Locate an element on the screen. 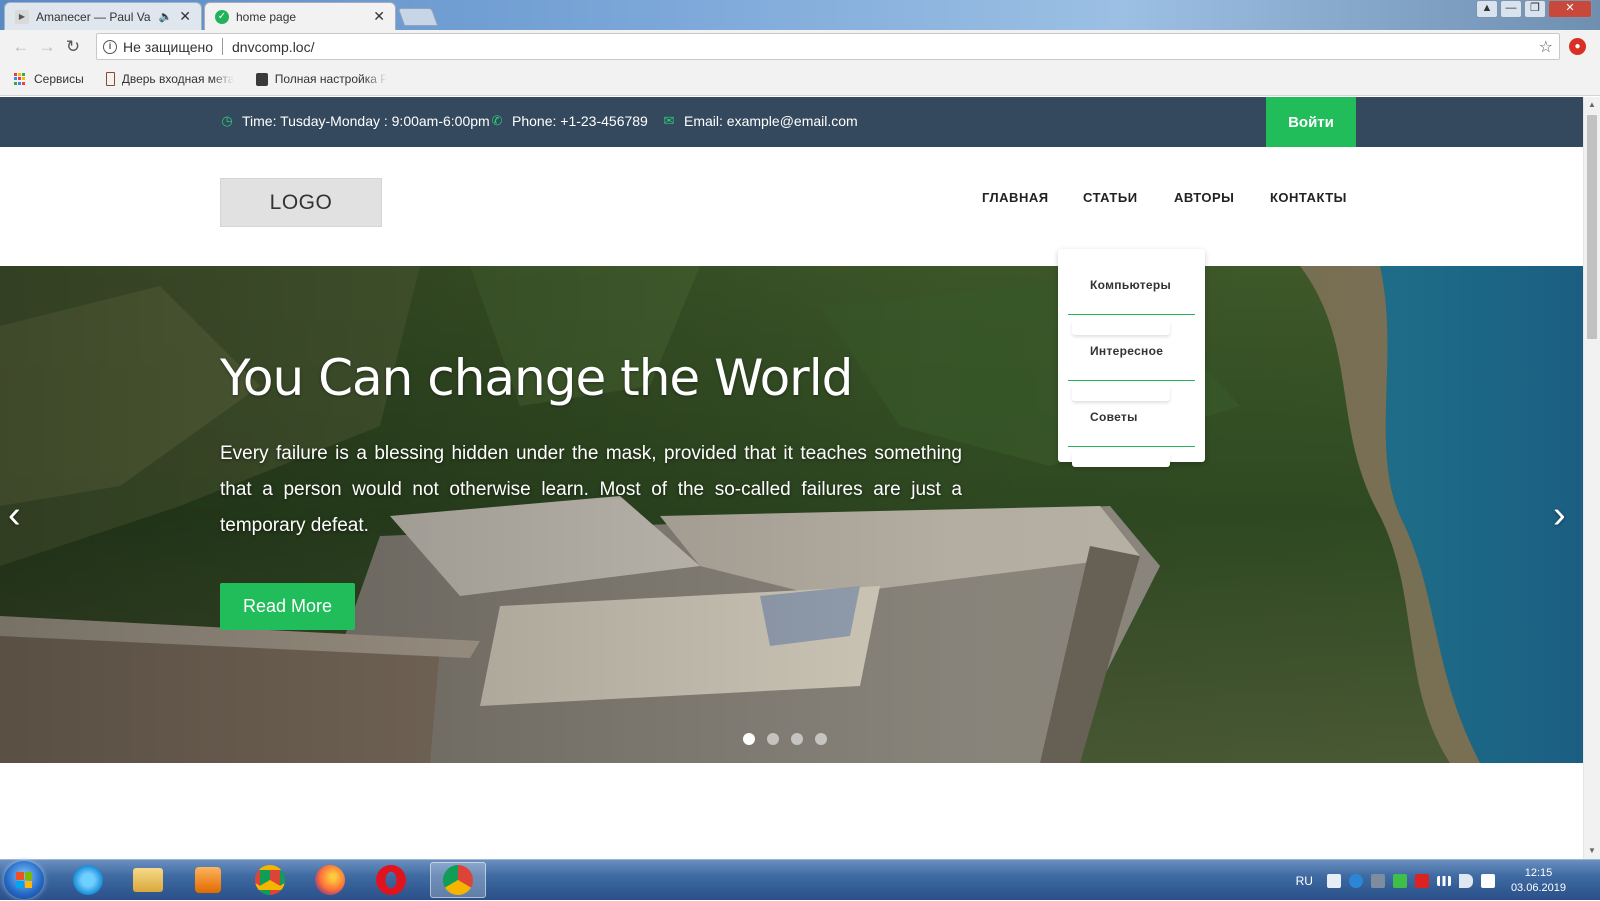  info-icon: i is located at coordinates (110, 46).